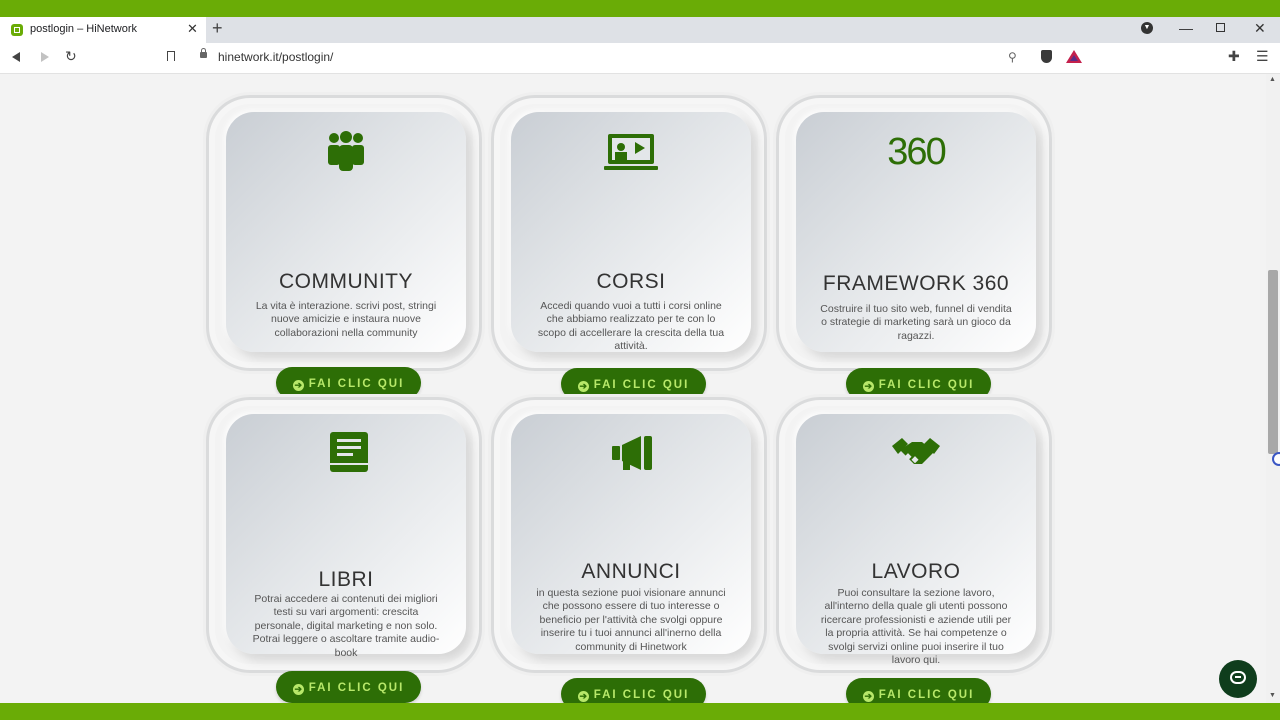 Image resolution: width=1280 pixels, height=720 pixels. I want to click on tab-title: postlogin – HiNetwork, so click(83, 29).